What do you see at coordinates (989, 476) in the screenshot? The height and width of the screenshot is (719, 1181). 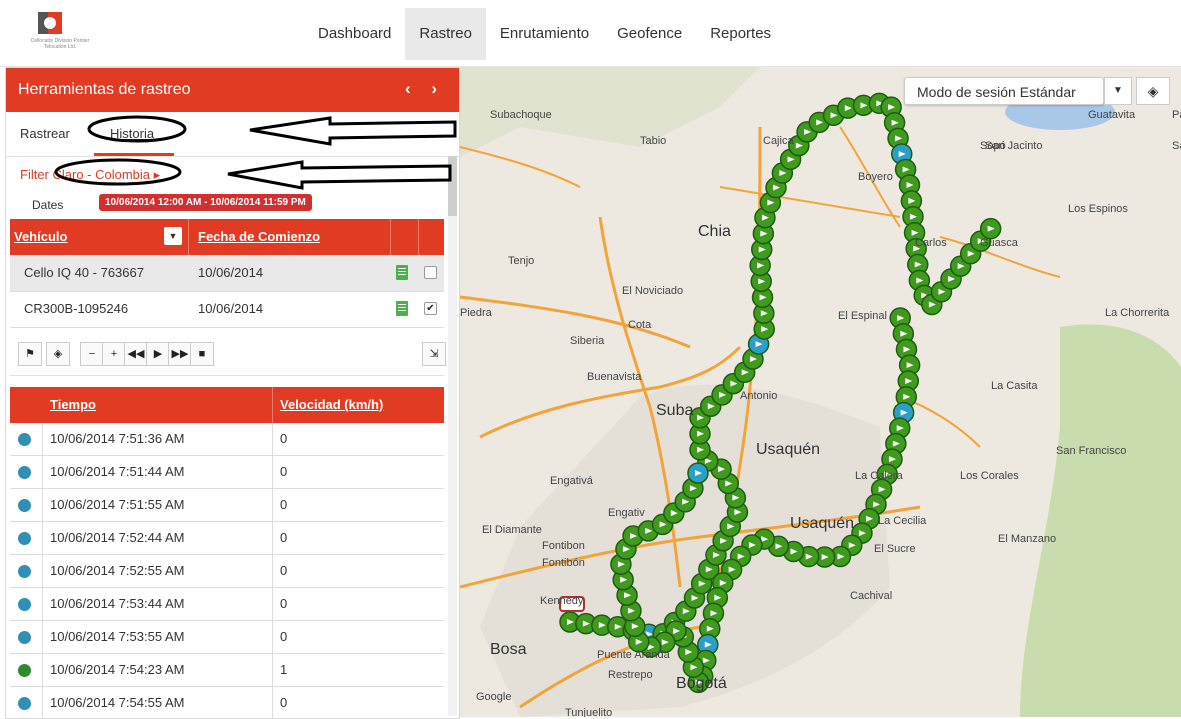 I see `map-place-label: Los Corales` at bounding box center [989, 476].